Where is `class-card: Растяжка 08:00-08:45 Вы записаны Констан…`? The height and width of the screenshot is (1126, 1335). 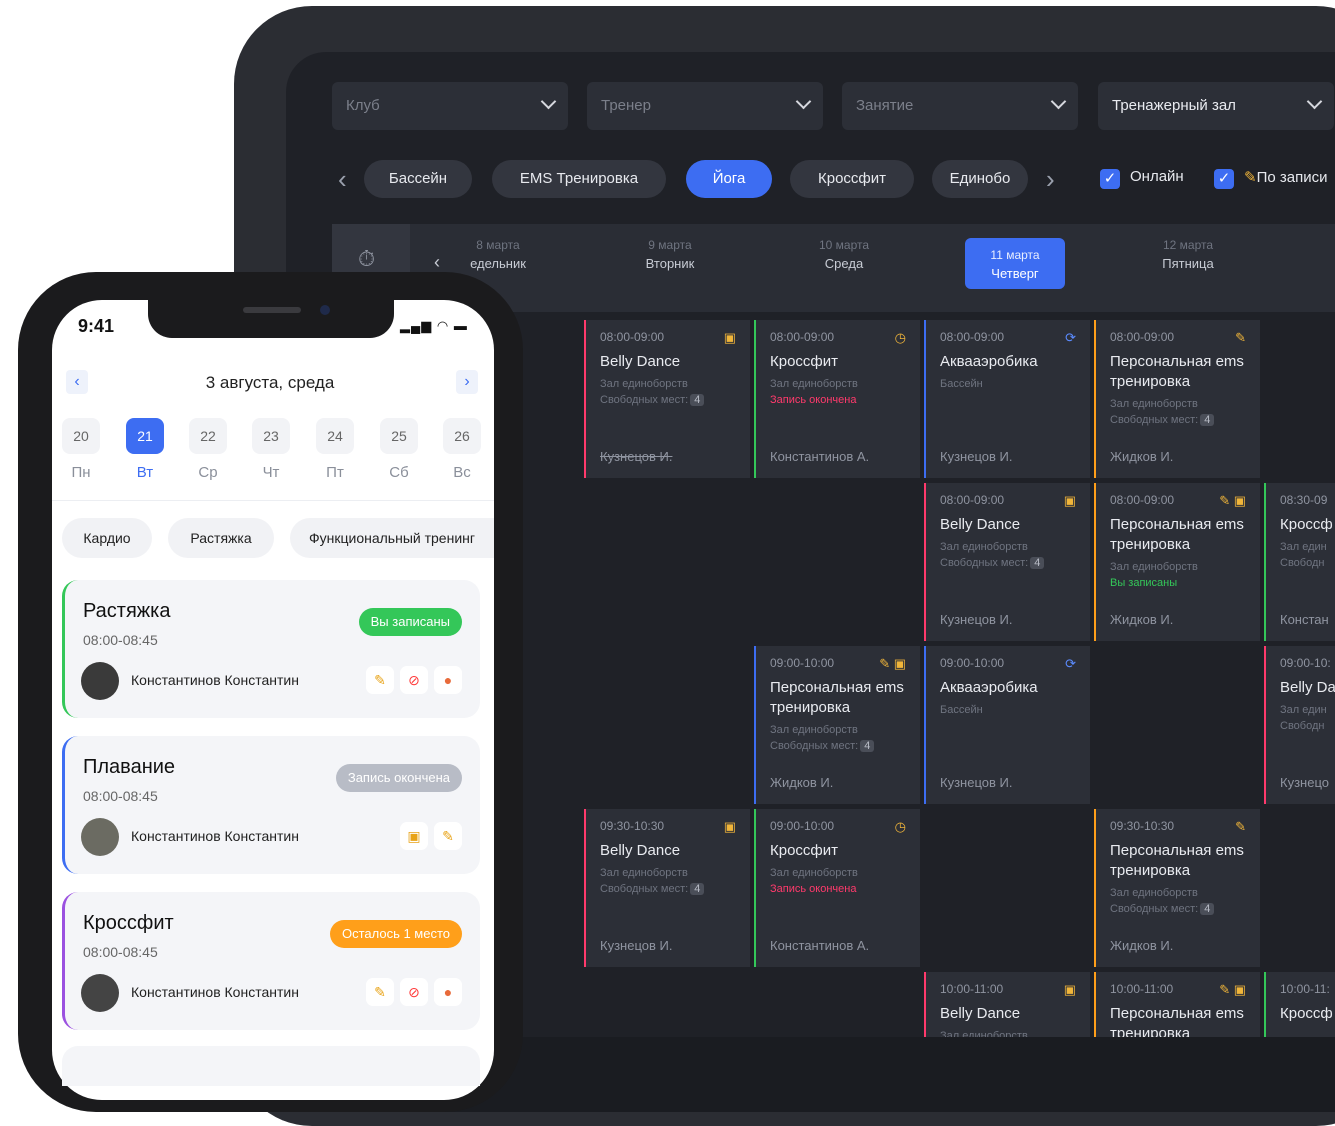 class-card: Растяжка 08:00-08:45 Вы записаны Констан… is located at coordinates (271, 649).